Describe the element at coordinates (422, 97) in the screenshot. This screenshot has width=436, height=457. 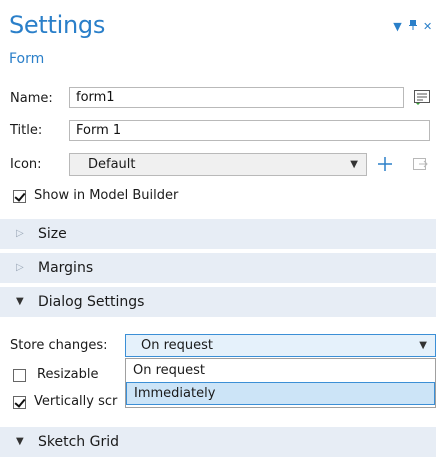
I see `label-edit-icon` at that location.